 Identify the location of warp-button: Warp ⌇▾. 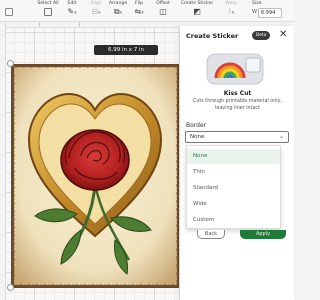
(231, 11).